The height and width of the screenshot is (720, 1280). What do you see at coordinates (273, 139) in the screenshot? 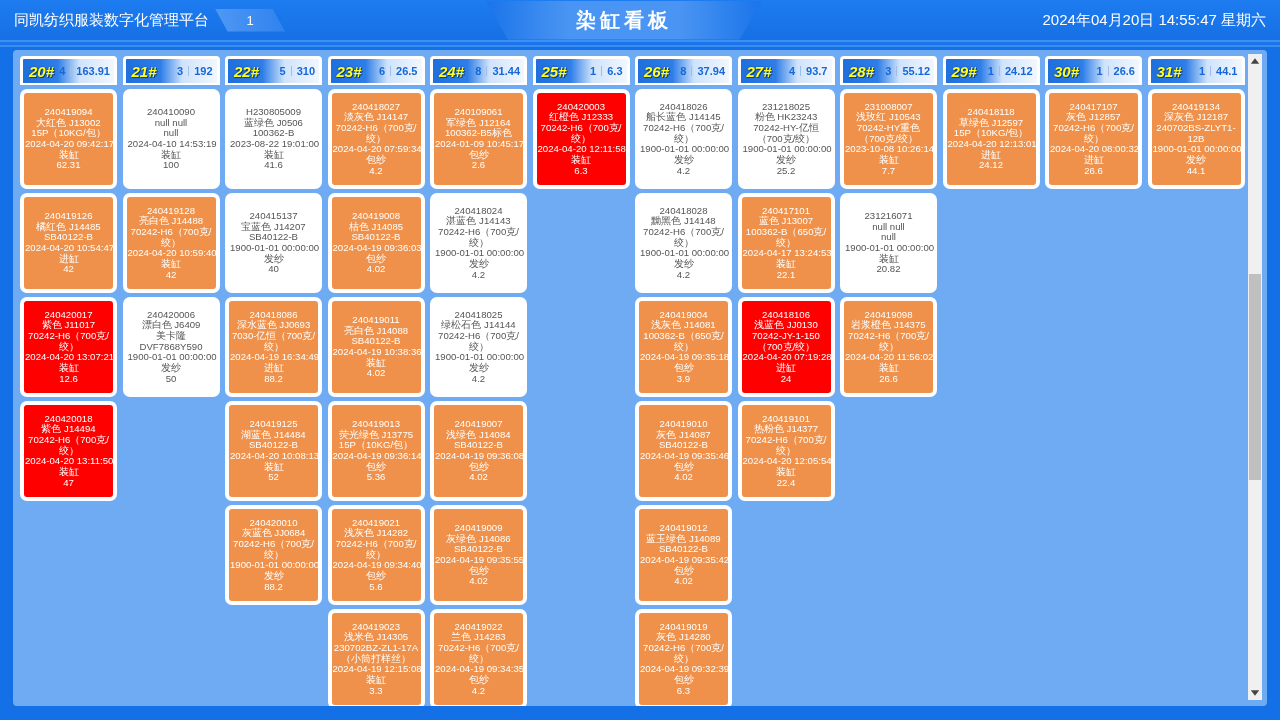
I see `batch-card: H230805009 蓝绿色 J0506 100362-B 2023-08-22 19:01:00 装缸 41.6` at bounding box center [273, 139].